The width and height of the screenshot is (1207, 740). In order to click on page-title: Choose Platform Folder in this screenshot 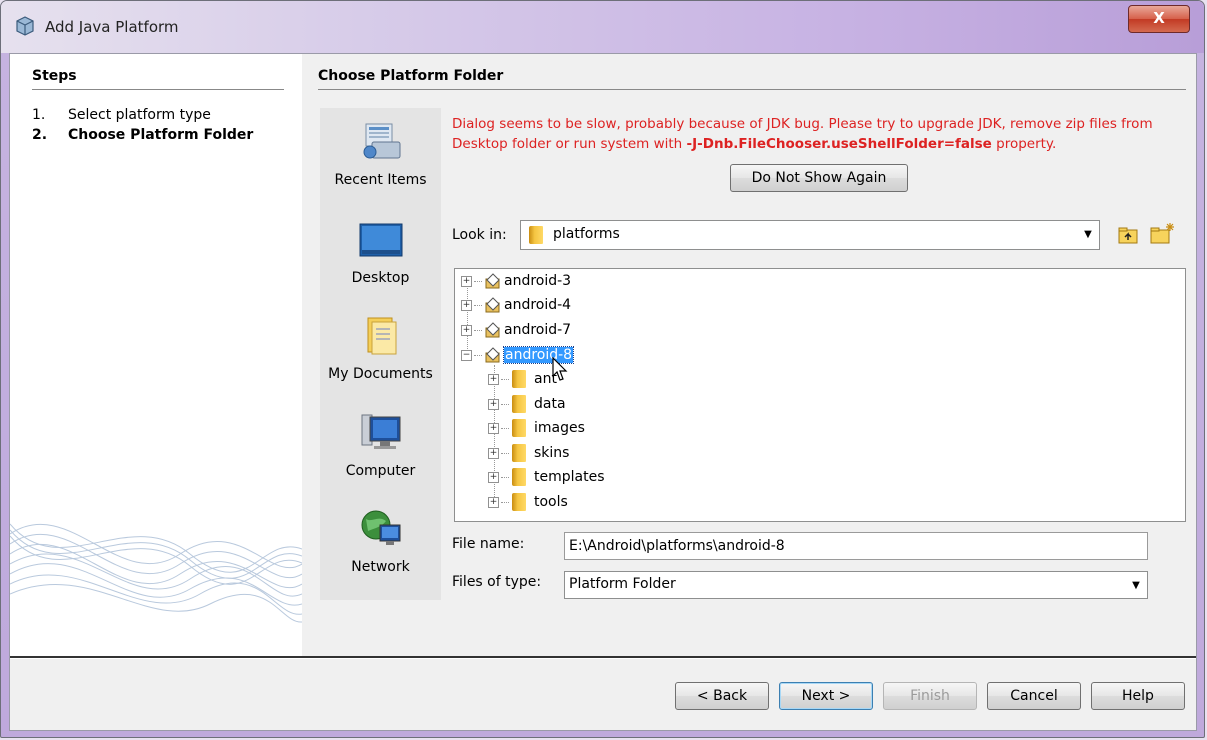, I will do `click(411, 76)`.